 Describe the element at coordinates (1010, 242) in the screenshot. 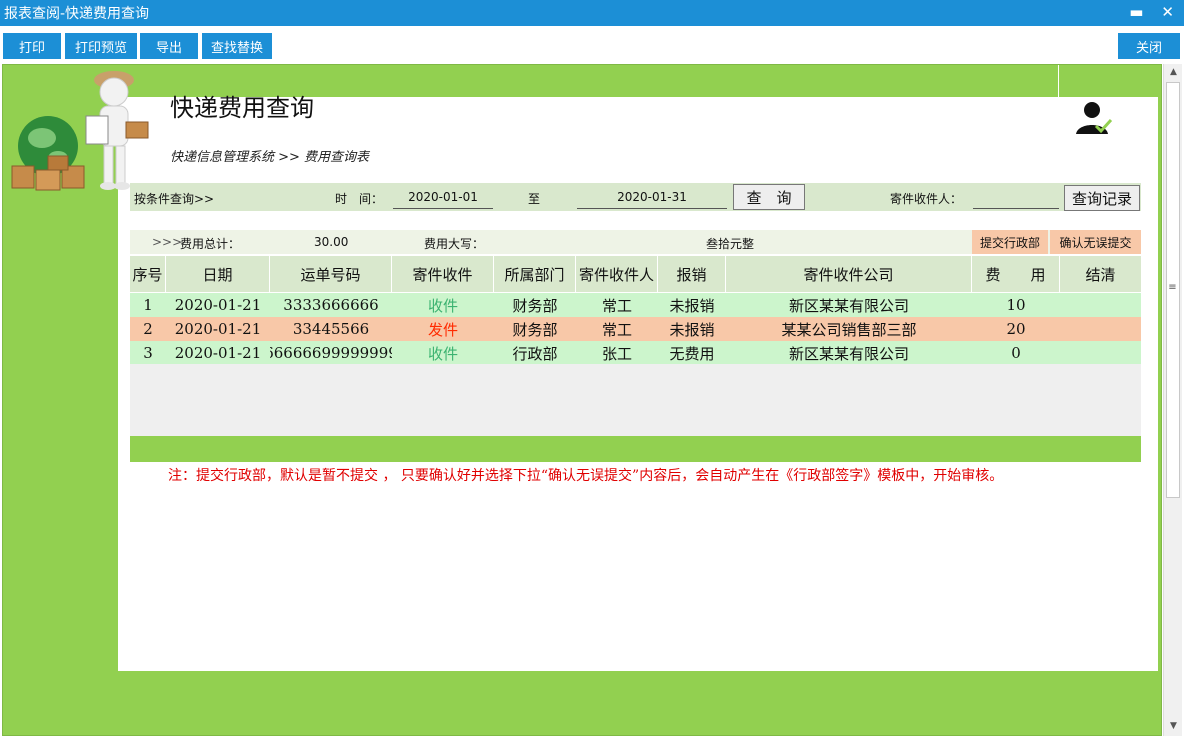

I see `submit-admin-cell: 提交行政部` at that location.